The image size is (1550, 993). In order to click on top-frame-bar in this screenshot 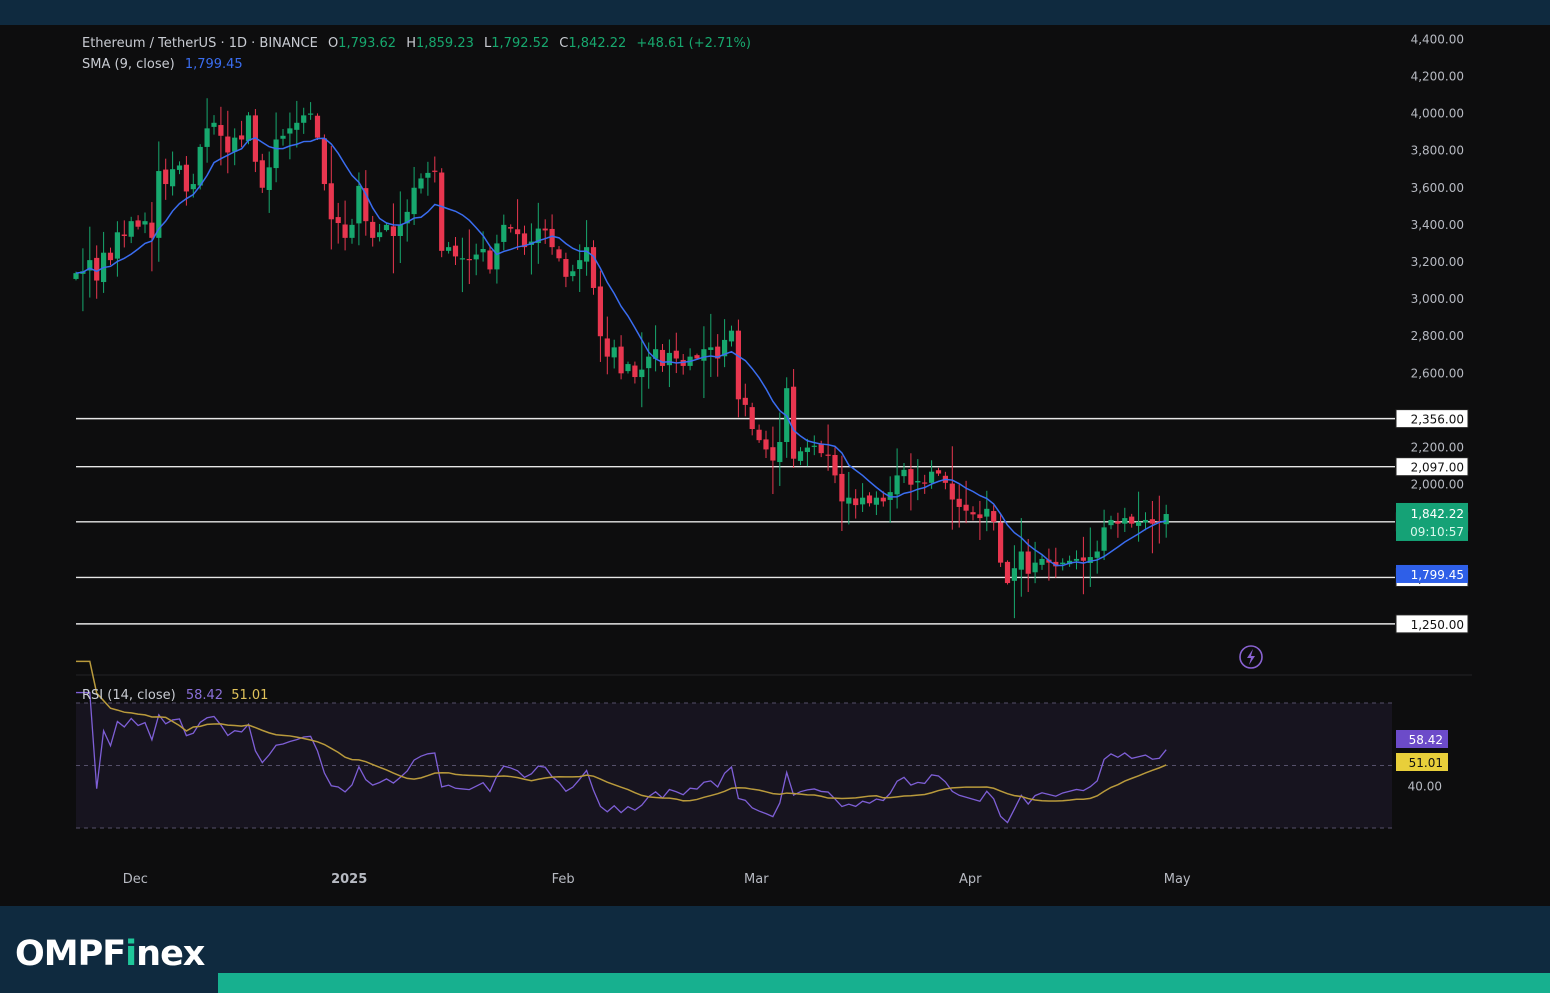, I will do `click(775, 12)`.